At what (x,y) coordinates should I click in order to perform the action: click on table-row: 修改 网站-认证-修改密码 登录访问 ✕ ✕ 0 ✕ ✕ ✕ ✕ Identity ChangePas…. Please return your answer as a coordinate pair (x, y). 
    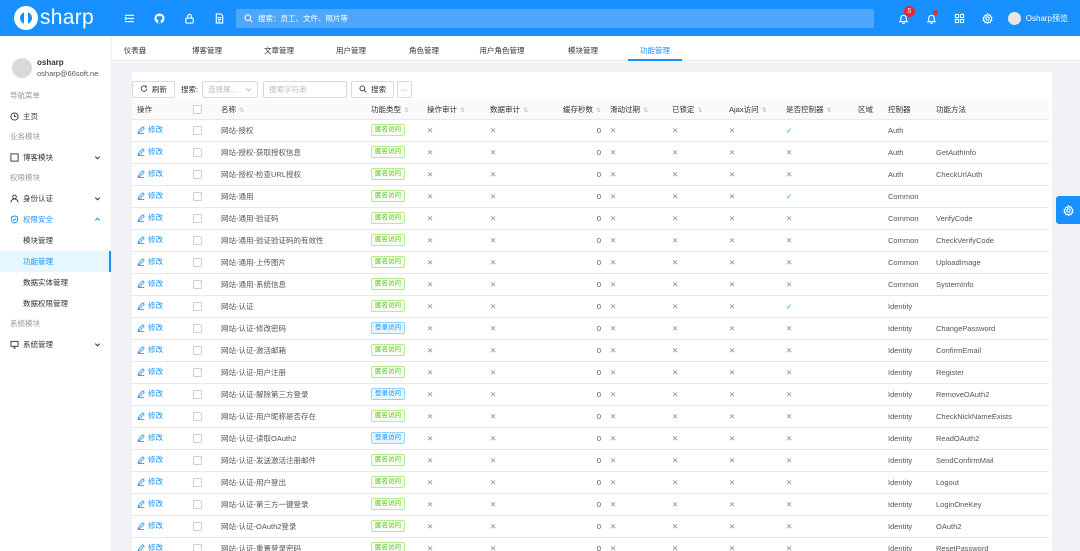
    Looking at the image, I should click on (590, 328).